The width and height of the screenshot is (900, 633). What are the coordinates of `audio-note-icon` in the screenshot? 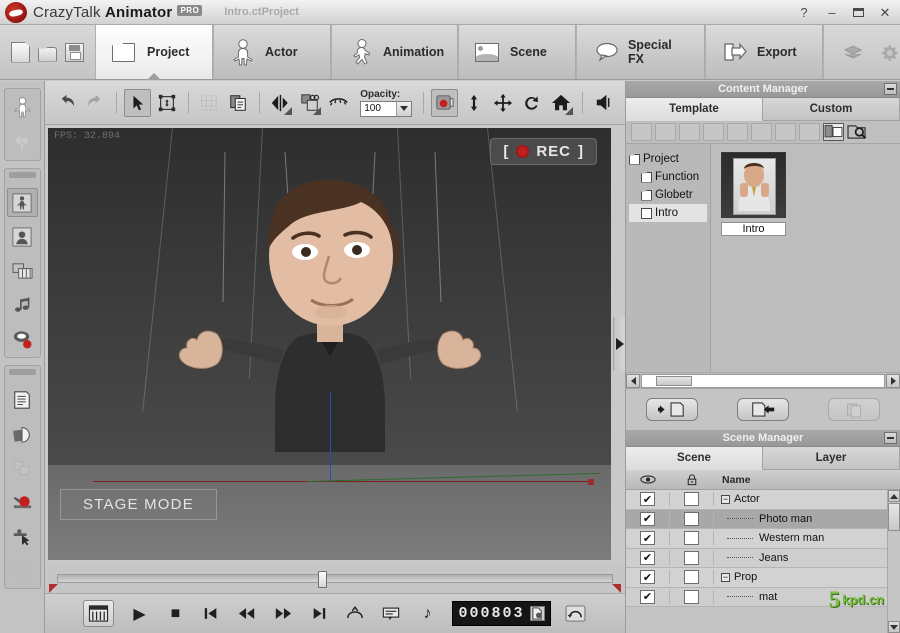 It's located at (22, 304).